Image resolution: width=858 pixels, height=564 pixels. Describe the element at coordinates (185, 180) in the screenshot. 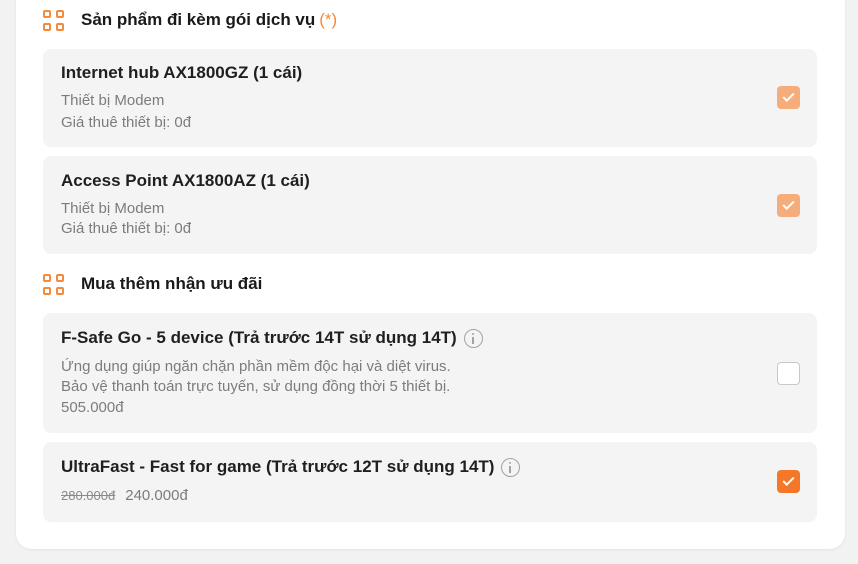

I see `product-title: Access Point AX1800AZ (1 cái)` at that location.